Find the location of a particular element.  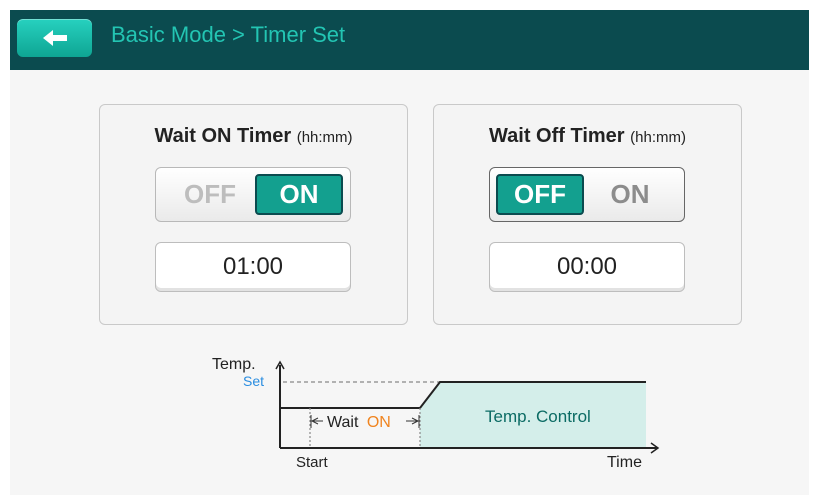

temp-control-label: Temp. Control is located at coordinates (538, 416).